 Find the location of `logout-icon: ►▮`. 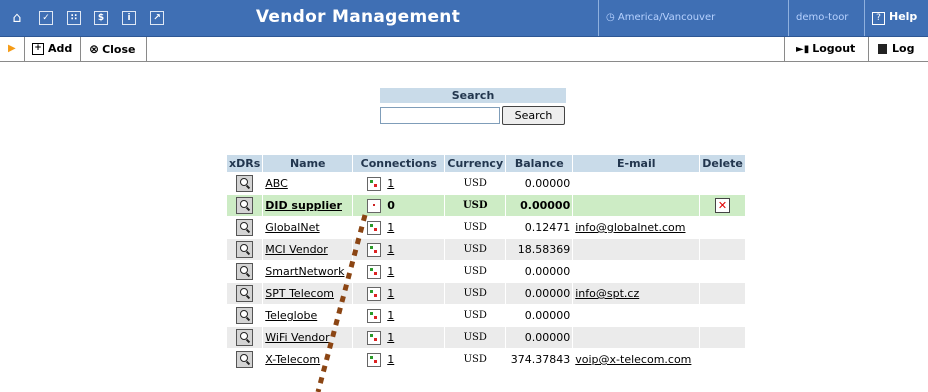

logout-icon: ►▮ is located at coordinates (803, 49).